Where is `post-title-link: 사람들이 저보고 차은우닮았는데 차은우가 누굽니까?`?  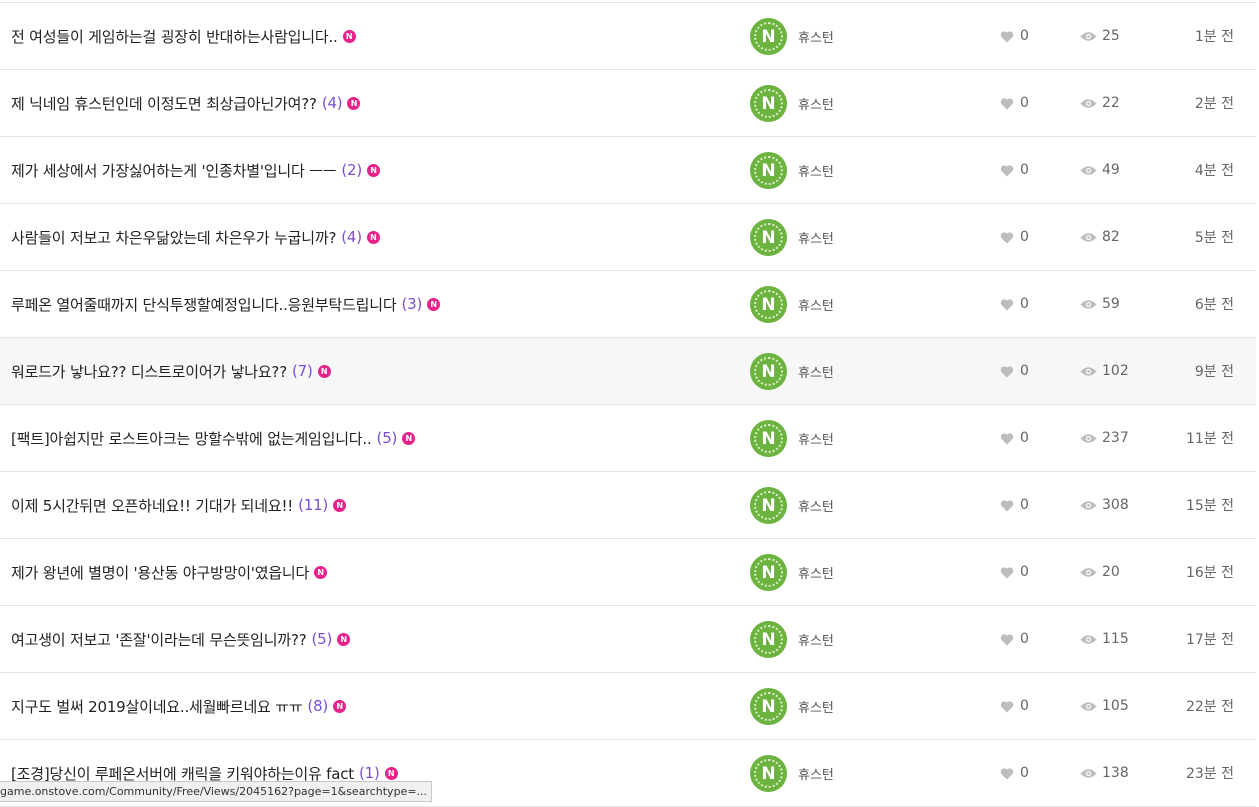 post-title-link: 사람들이 저보고 차은우닮았는데 차은우가 누굽니까? is located at coordinates (173, 237).